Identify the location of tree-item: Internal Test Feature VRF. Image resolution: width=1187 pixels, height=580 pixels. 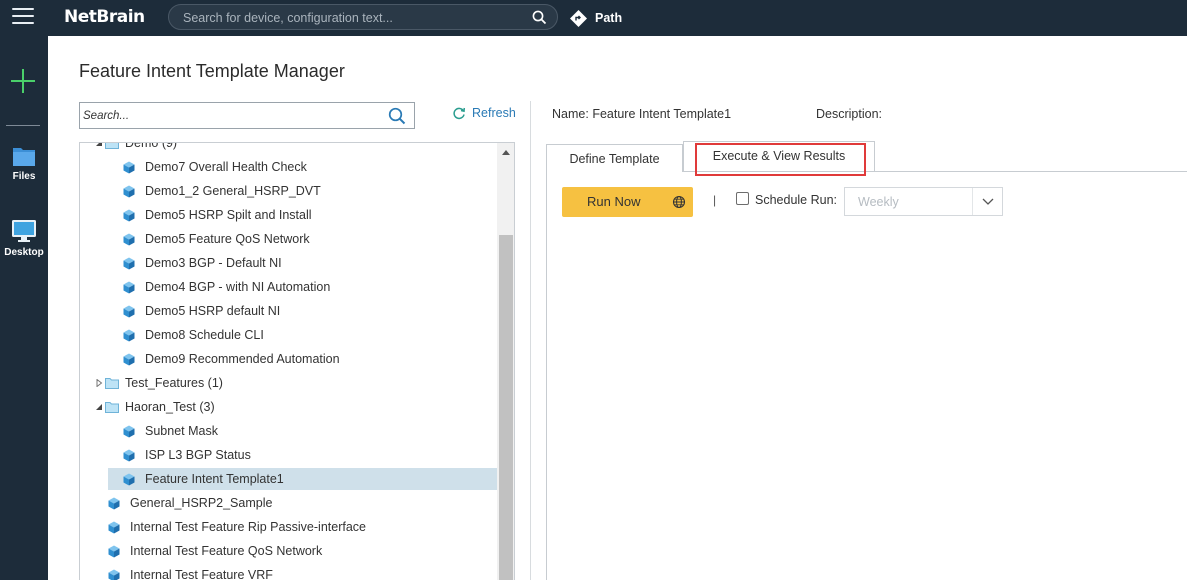
(295, 572).